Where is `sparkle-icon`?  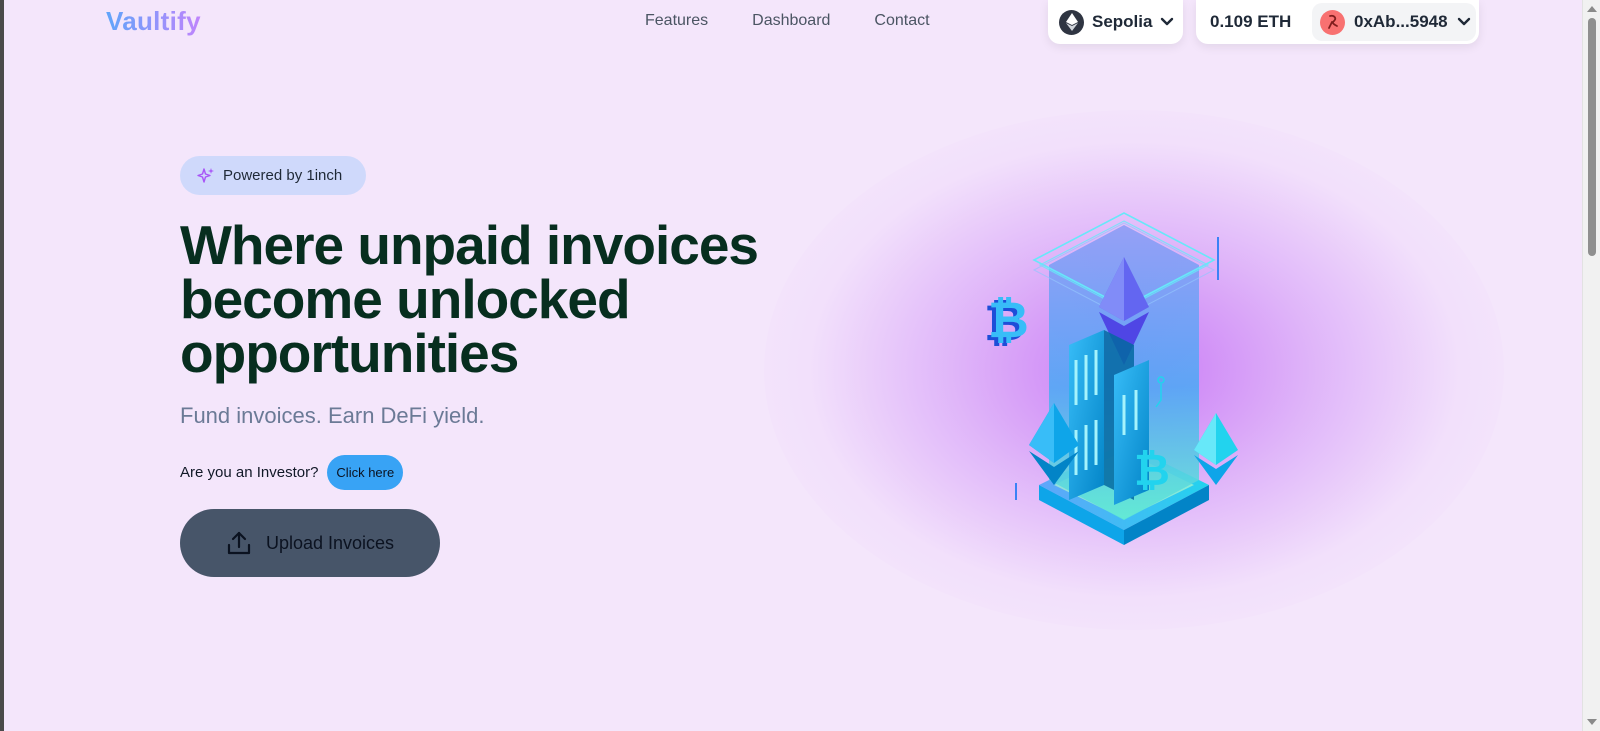 sparkle-icon is located at coordinates (205, 175).